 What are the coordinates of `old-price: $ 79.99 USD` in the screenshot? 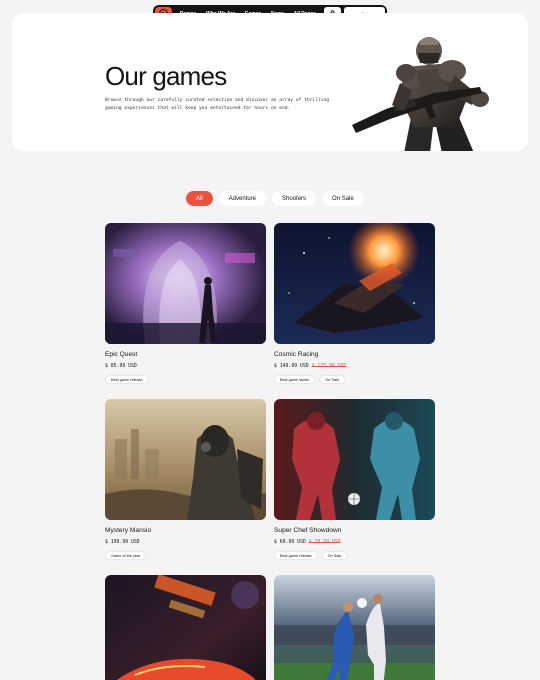 It's located at (324, 542).